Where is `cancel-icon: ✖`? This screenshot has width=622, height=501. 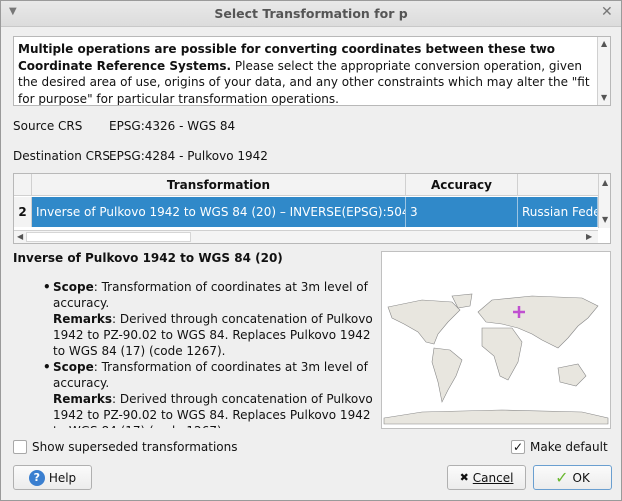
cancel-icon: ✖ is located at coordinates (464, 477).